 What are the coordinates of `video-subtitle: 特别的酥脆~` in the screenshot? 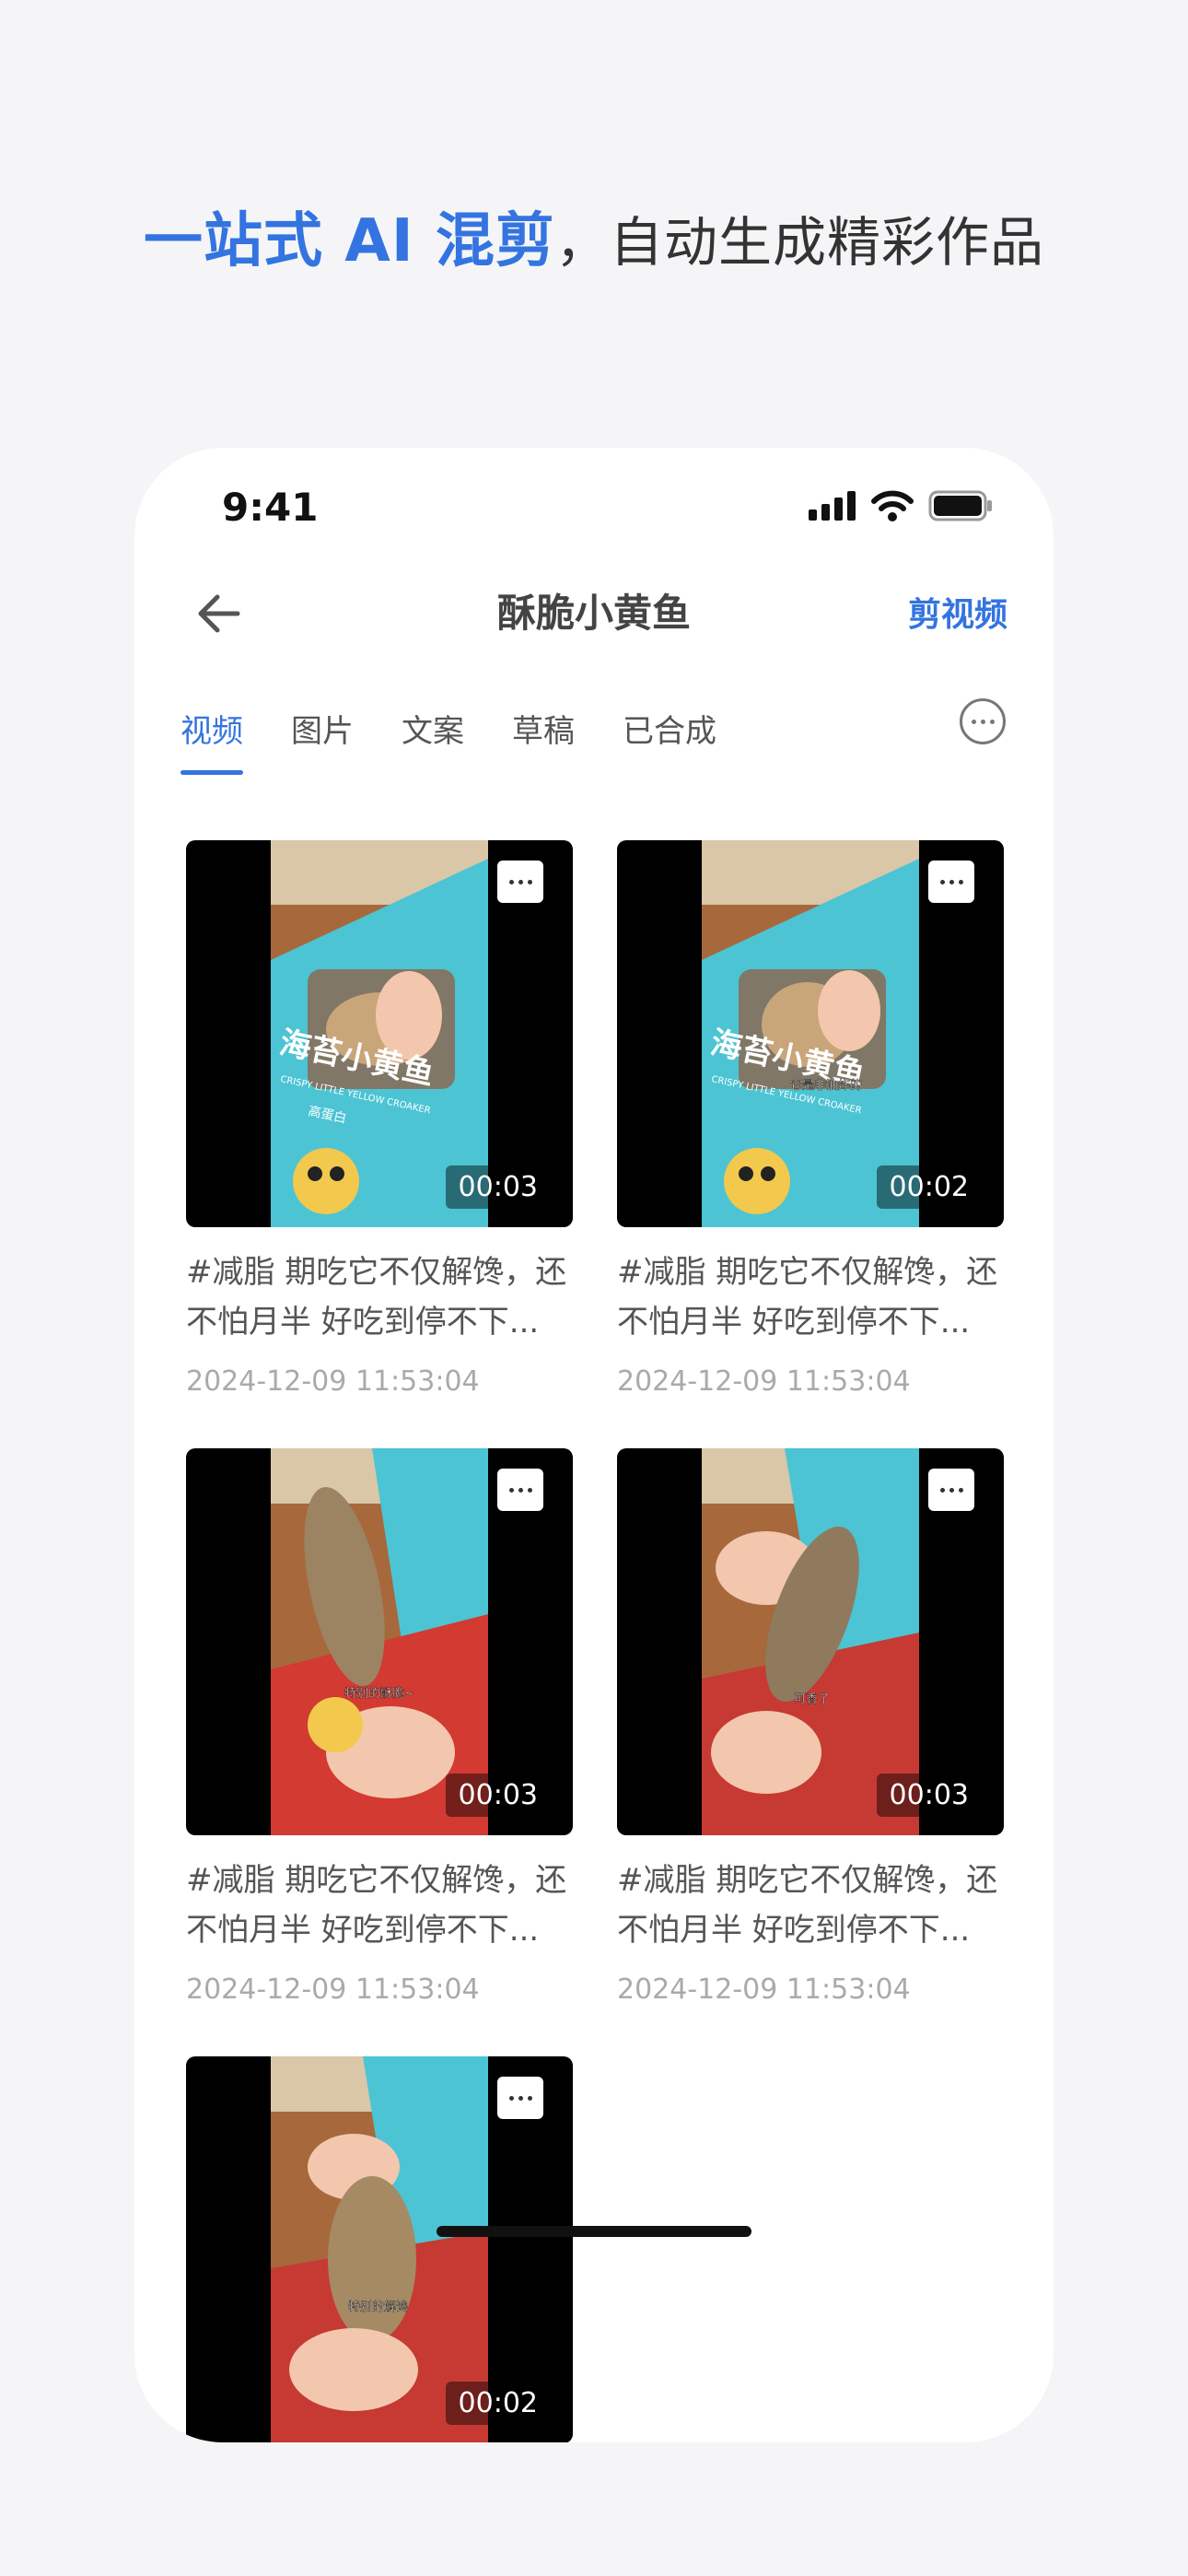 It's located at (379, 1693).